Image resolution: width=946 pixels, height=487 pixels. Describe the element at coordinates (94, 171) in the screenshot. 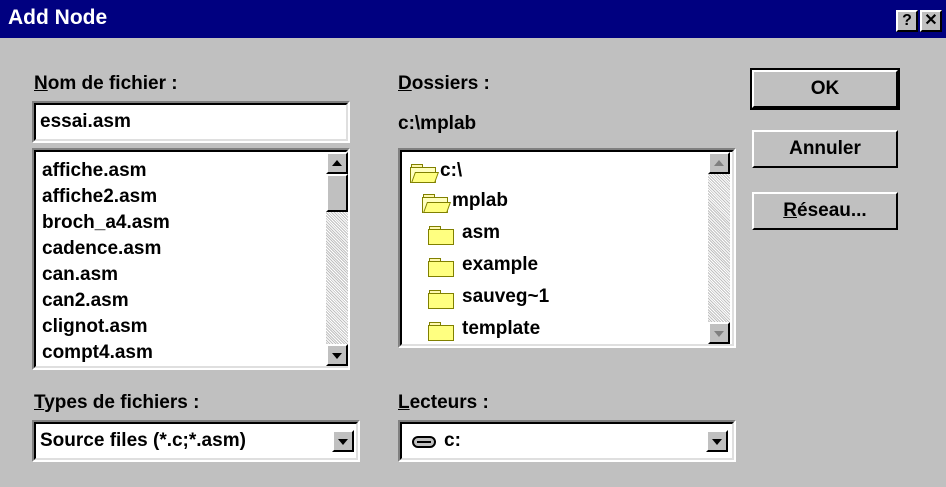

I see `file-item: affiche.asm` at that location.